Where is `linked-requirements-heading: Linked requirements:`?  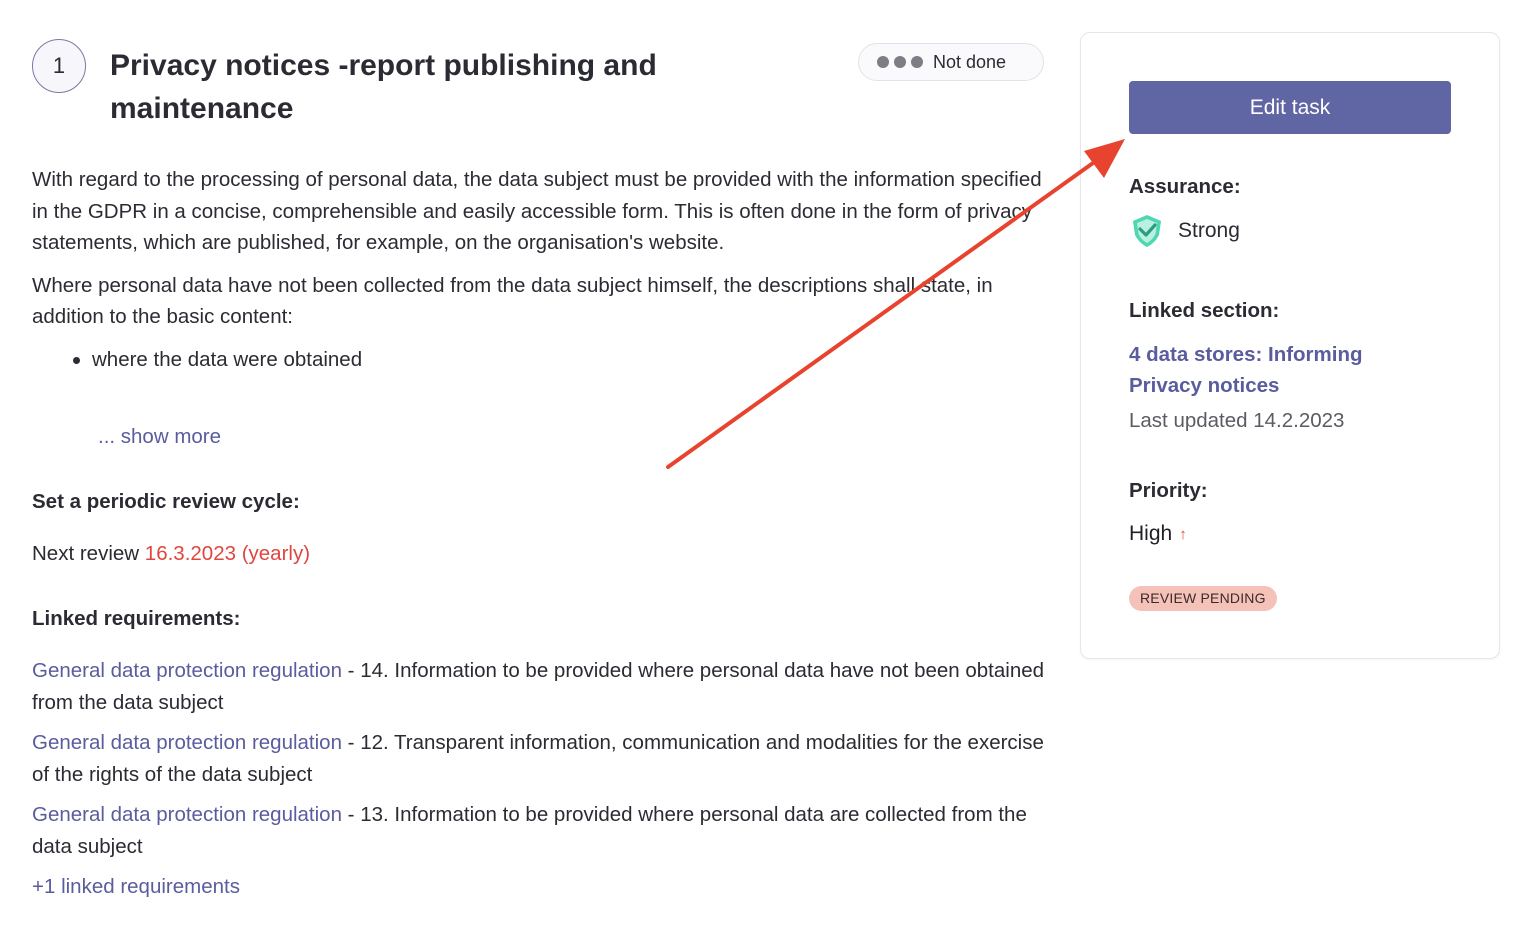 linked-requirements-heading: Linked requirements: is located at coordinates (136, 618).